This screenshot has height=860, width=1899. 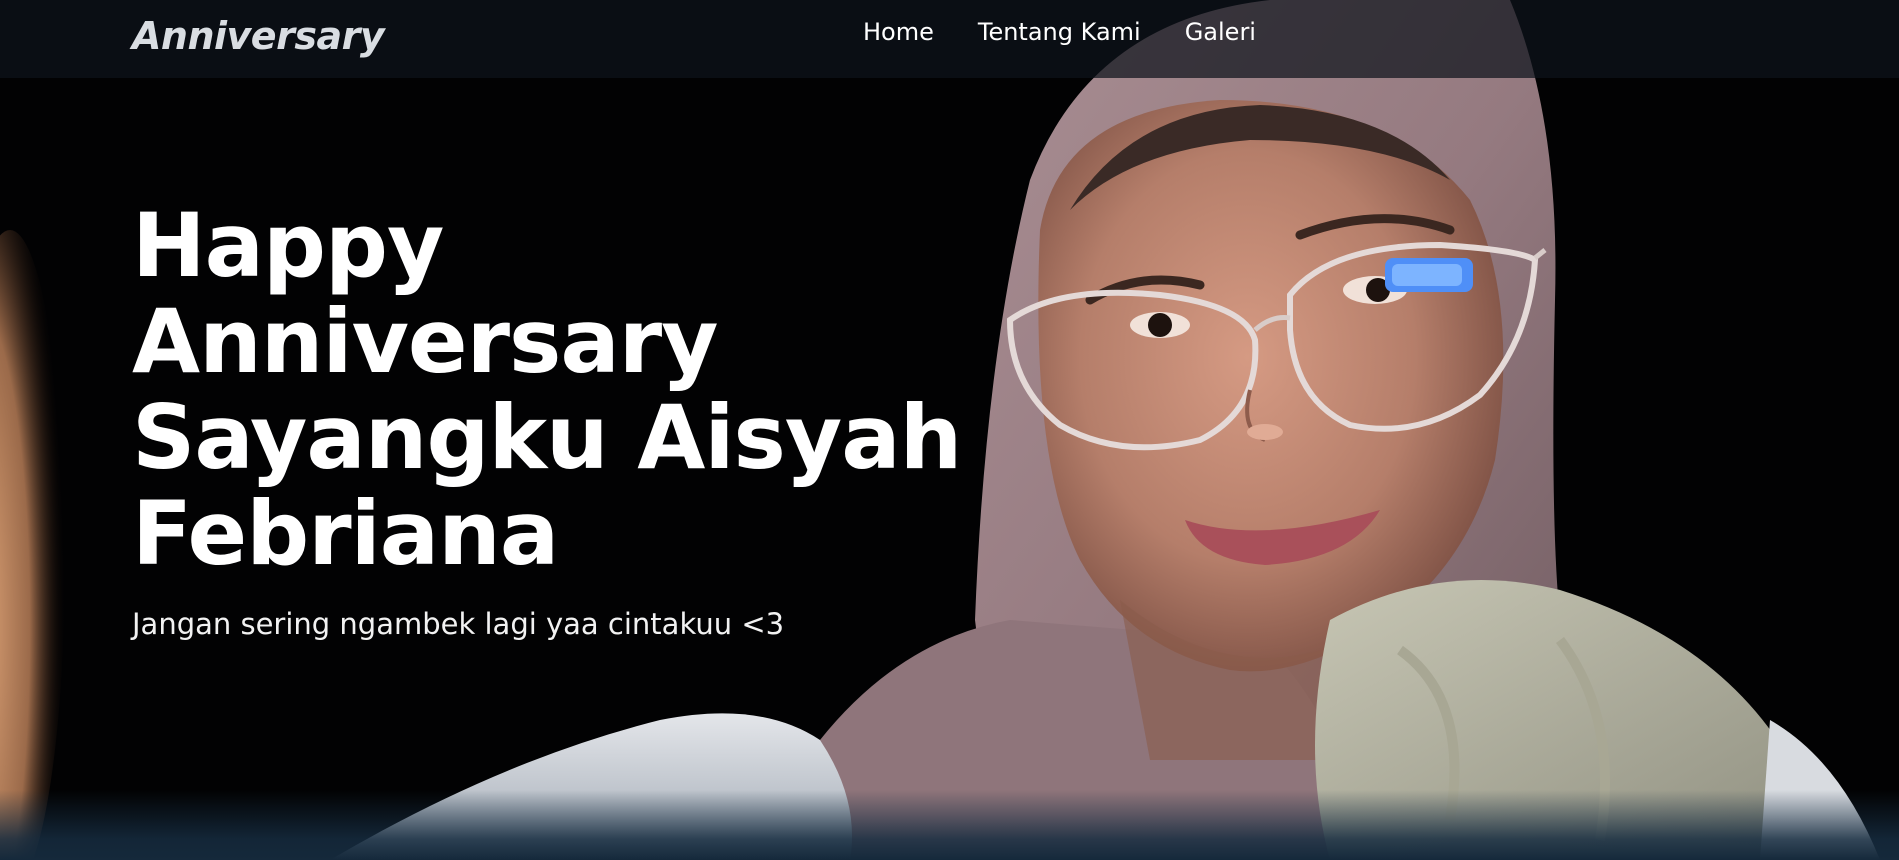 What do you see at coordinates (1220, 32) in the screenshot?
I see `nav-link-galeri: Galeri` at bounding box center [1220, 32].